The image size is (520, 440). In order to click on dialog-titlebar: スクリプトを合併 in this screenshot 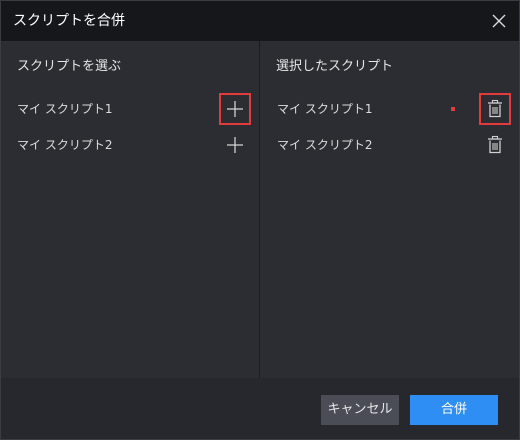, I will do `click(260, 21)`.